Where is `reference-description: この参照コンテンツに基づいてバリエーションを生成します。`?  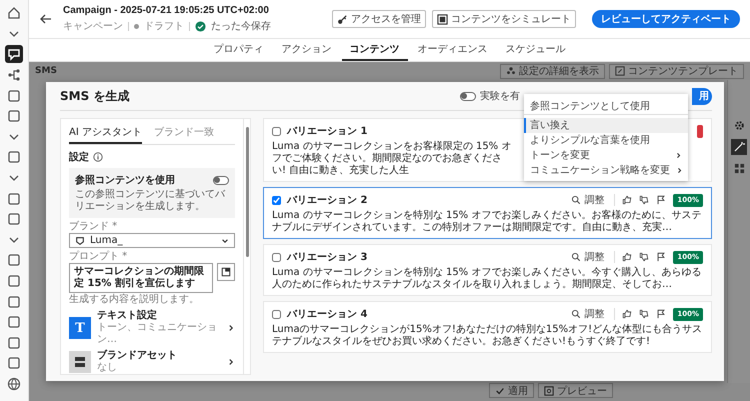 reference-description: この参照コンテンツに基づいてバリエーションを生成します。 is located at coordinates (150, 201).